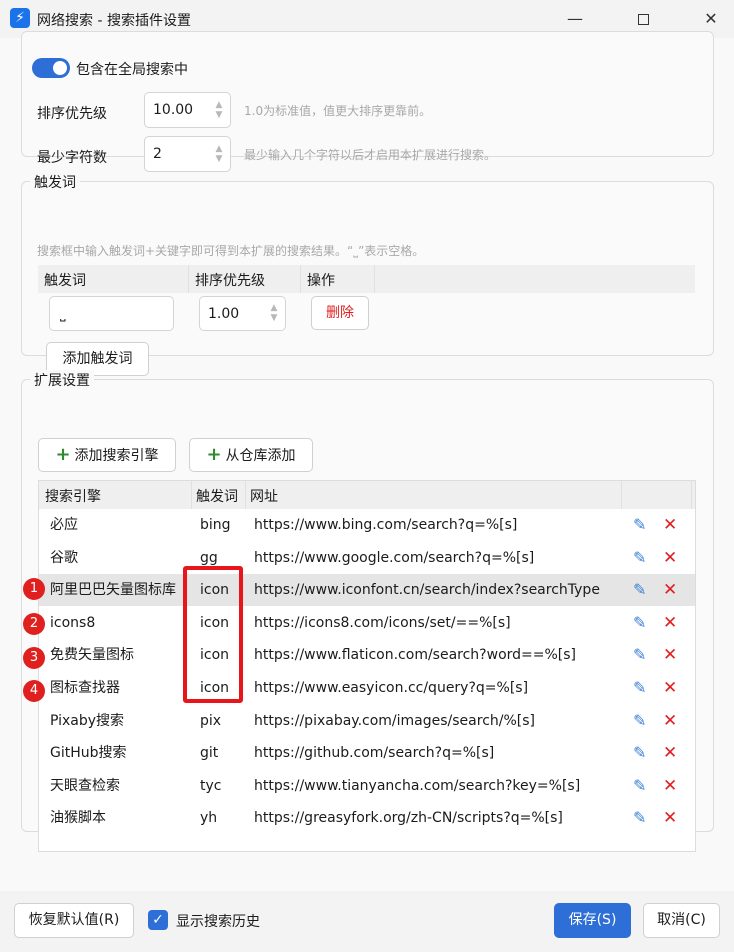 This screenshot has width=734, height=952. What do you see at coordinates (158, 920) in the screenshot?
I see `show-history-checkbox: ✓` at bounding box center [158, 920].